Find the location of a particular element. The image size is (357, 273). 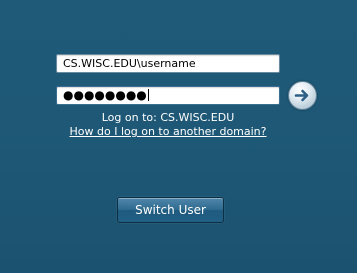

logon-domain-text: Log on to: CS.WISC.EDU is located at coordinates (168, 117).